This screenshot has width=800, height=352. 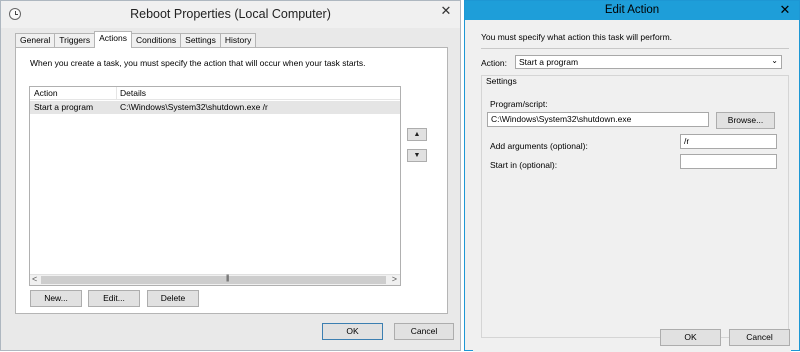 What do you see at coordinates (774, 60) in the screenshot?
I see `chevron-down-icon: ⌄` at bounding box center [774, 60].